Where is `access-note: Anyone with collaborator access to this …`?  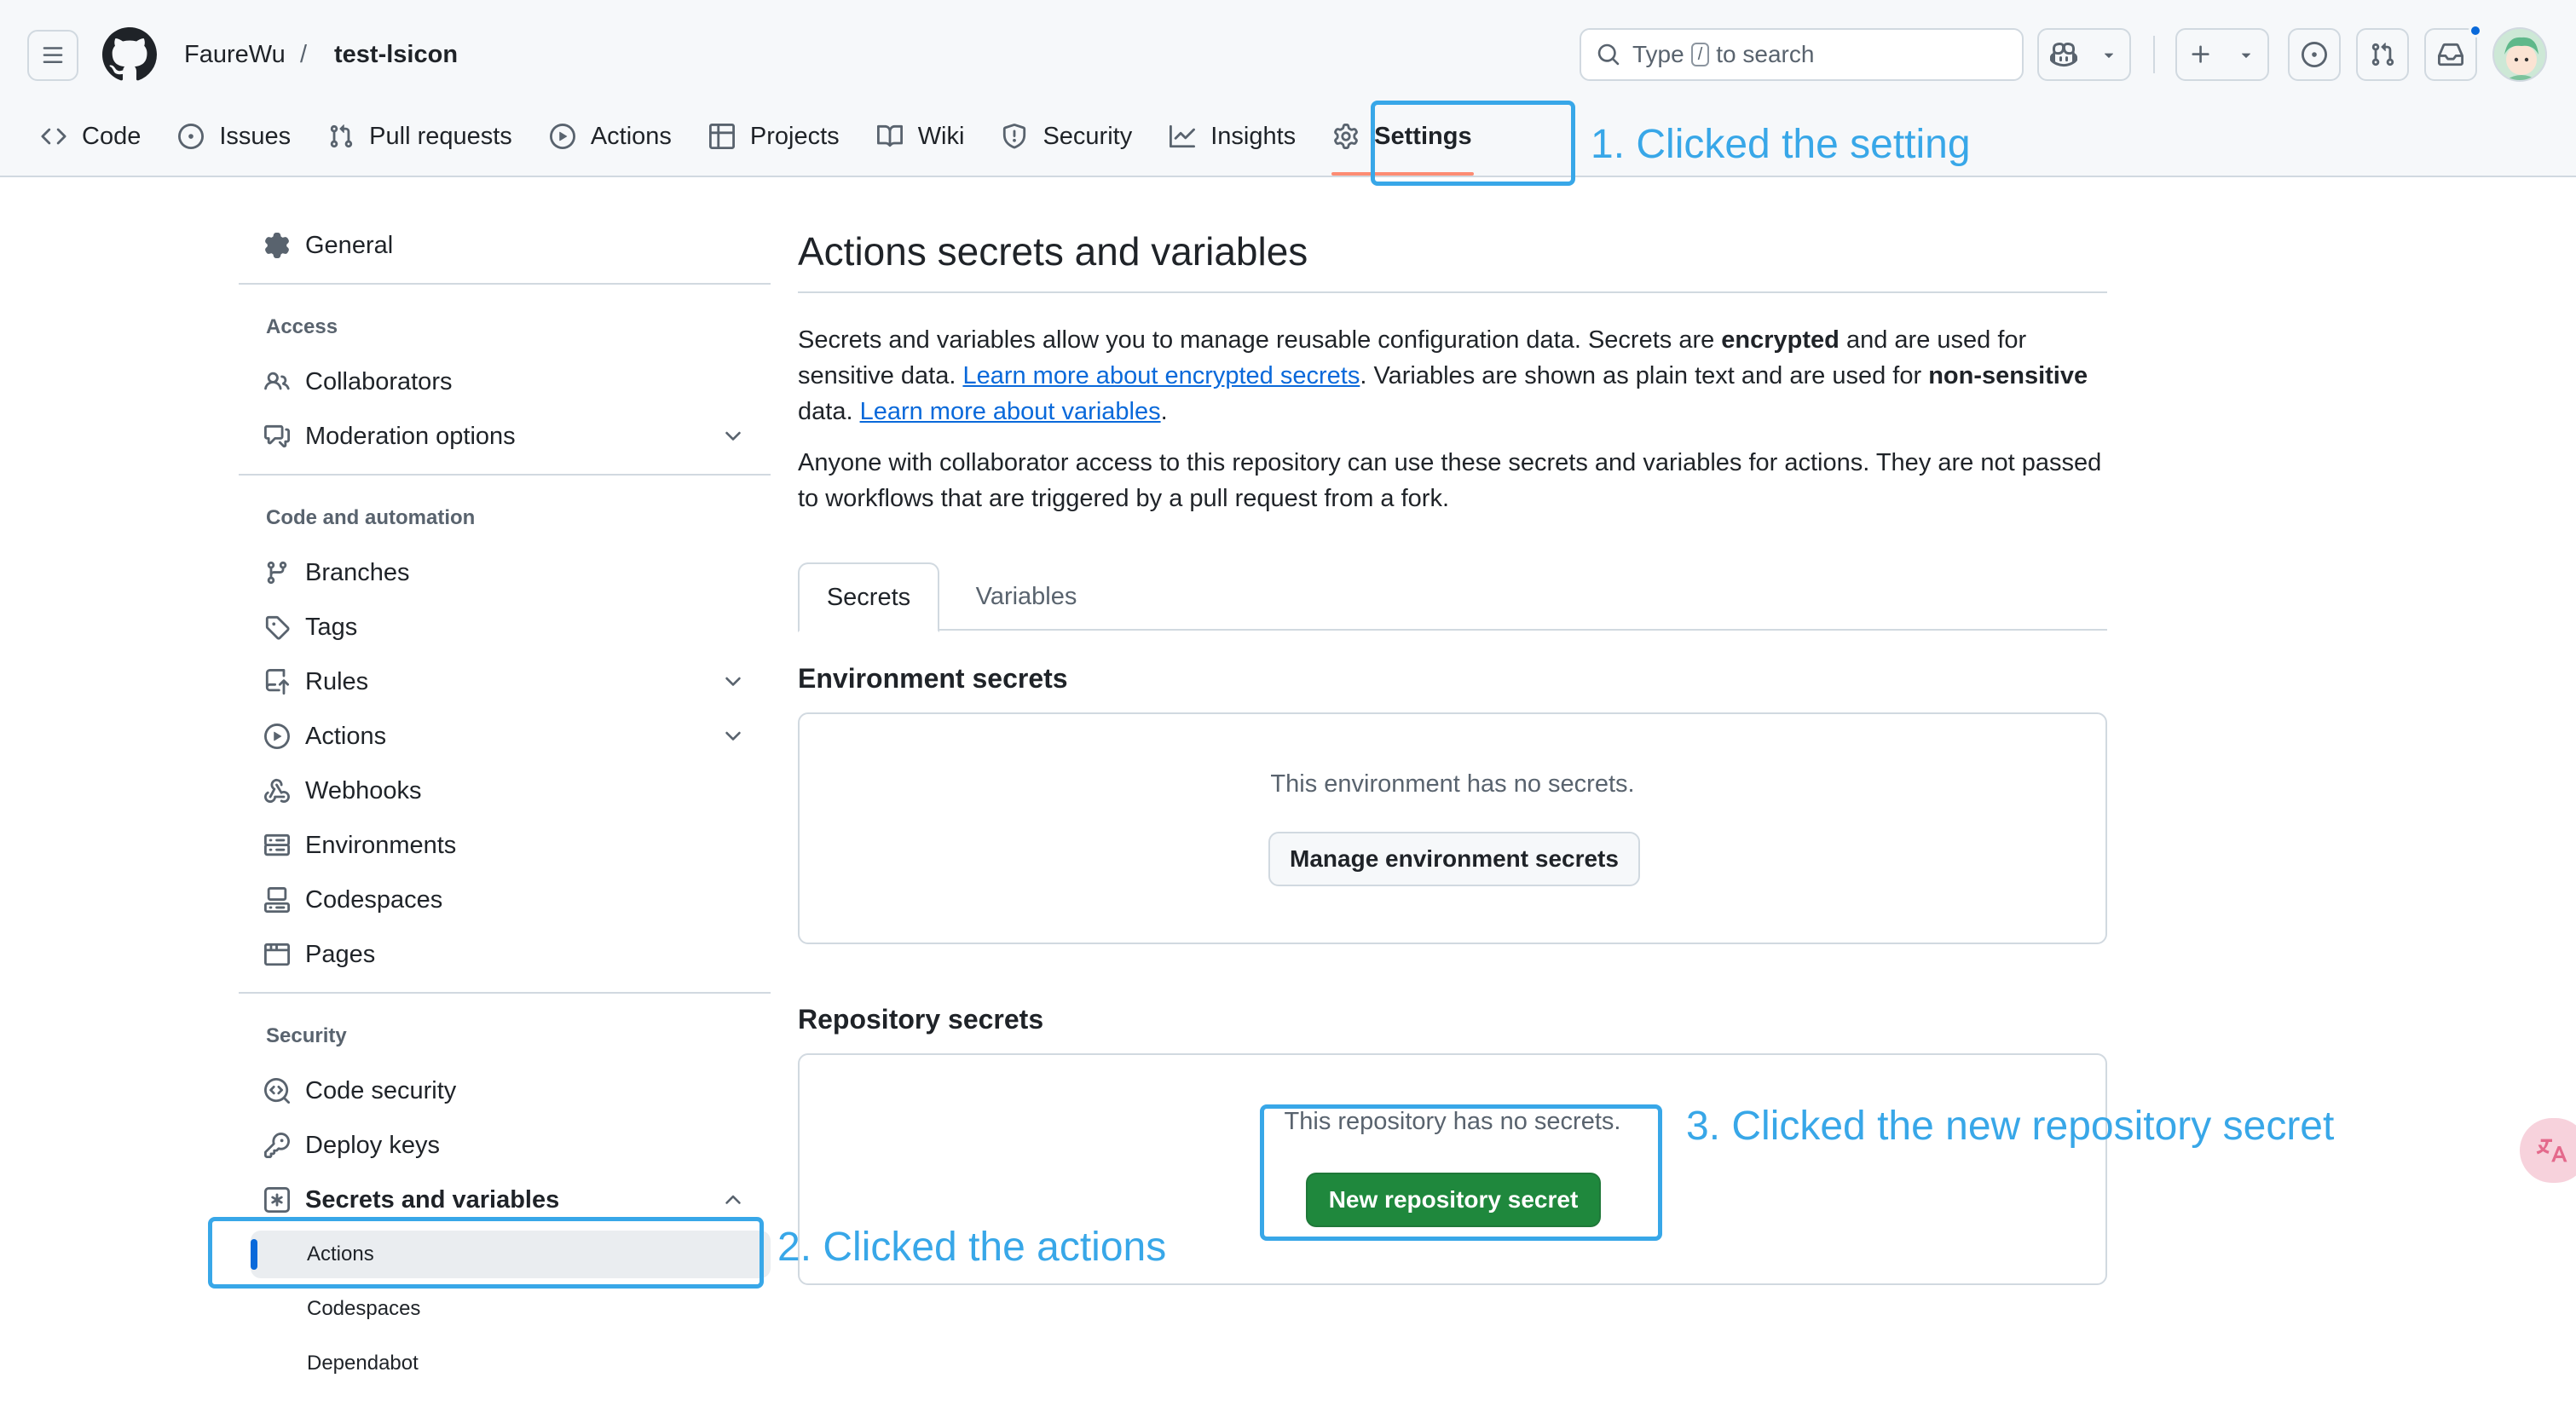 access-note: Anyone with collaborator access to this … is located at coordinates (1450, 480).